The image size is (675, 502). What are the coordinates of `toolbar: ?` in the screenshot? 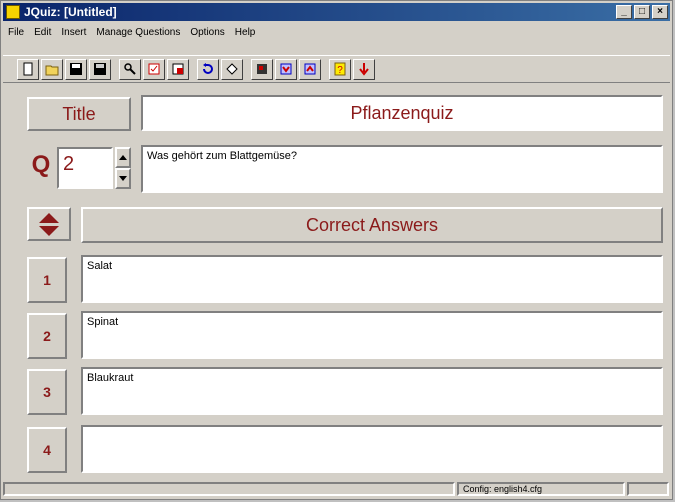 It's located at (336, 69).